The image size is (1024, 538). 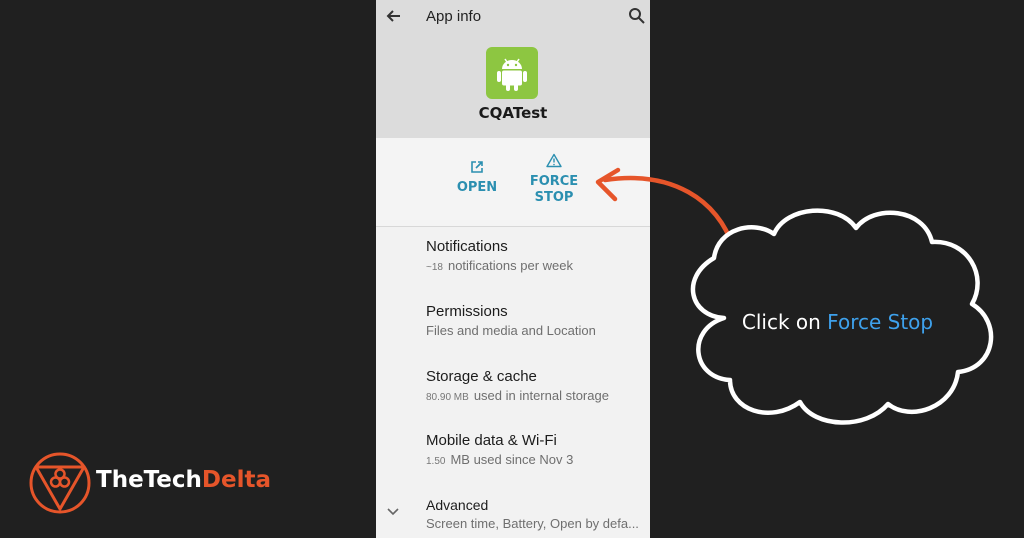 I want to click on mobile-data-title: Mobile data & Wi-Fi, so click(x=491, y=440).